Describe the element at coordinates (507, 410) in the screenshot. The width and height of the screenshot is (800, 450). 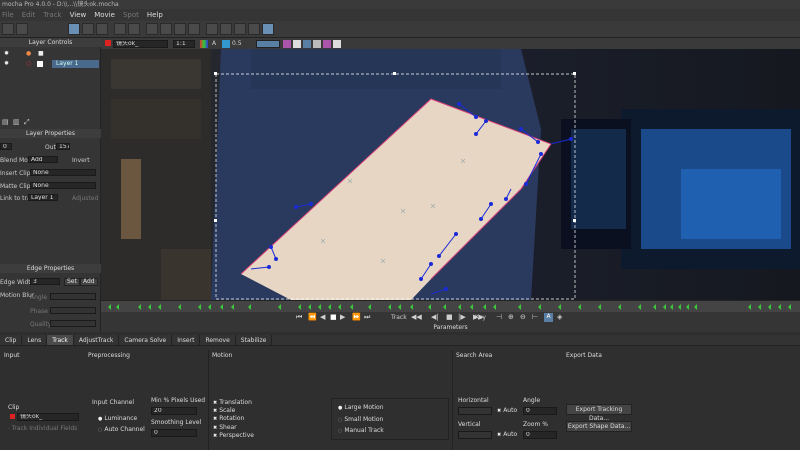
I see `horizontal-auto-checkbox: Auto` at that location.